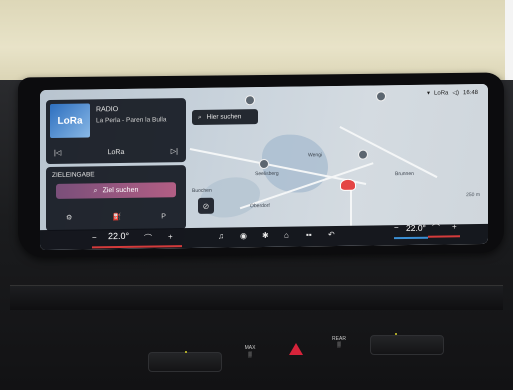 This screenshot has width=513, height=390. Describe the element at coordinates (473, 195) in the screenshot. I see `map-scale: 250 m` at that location.